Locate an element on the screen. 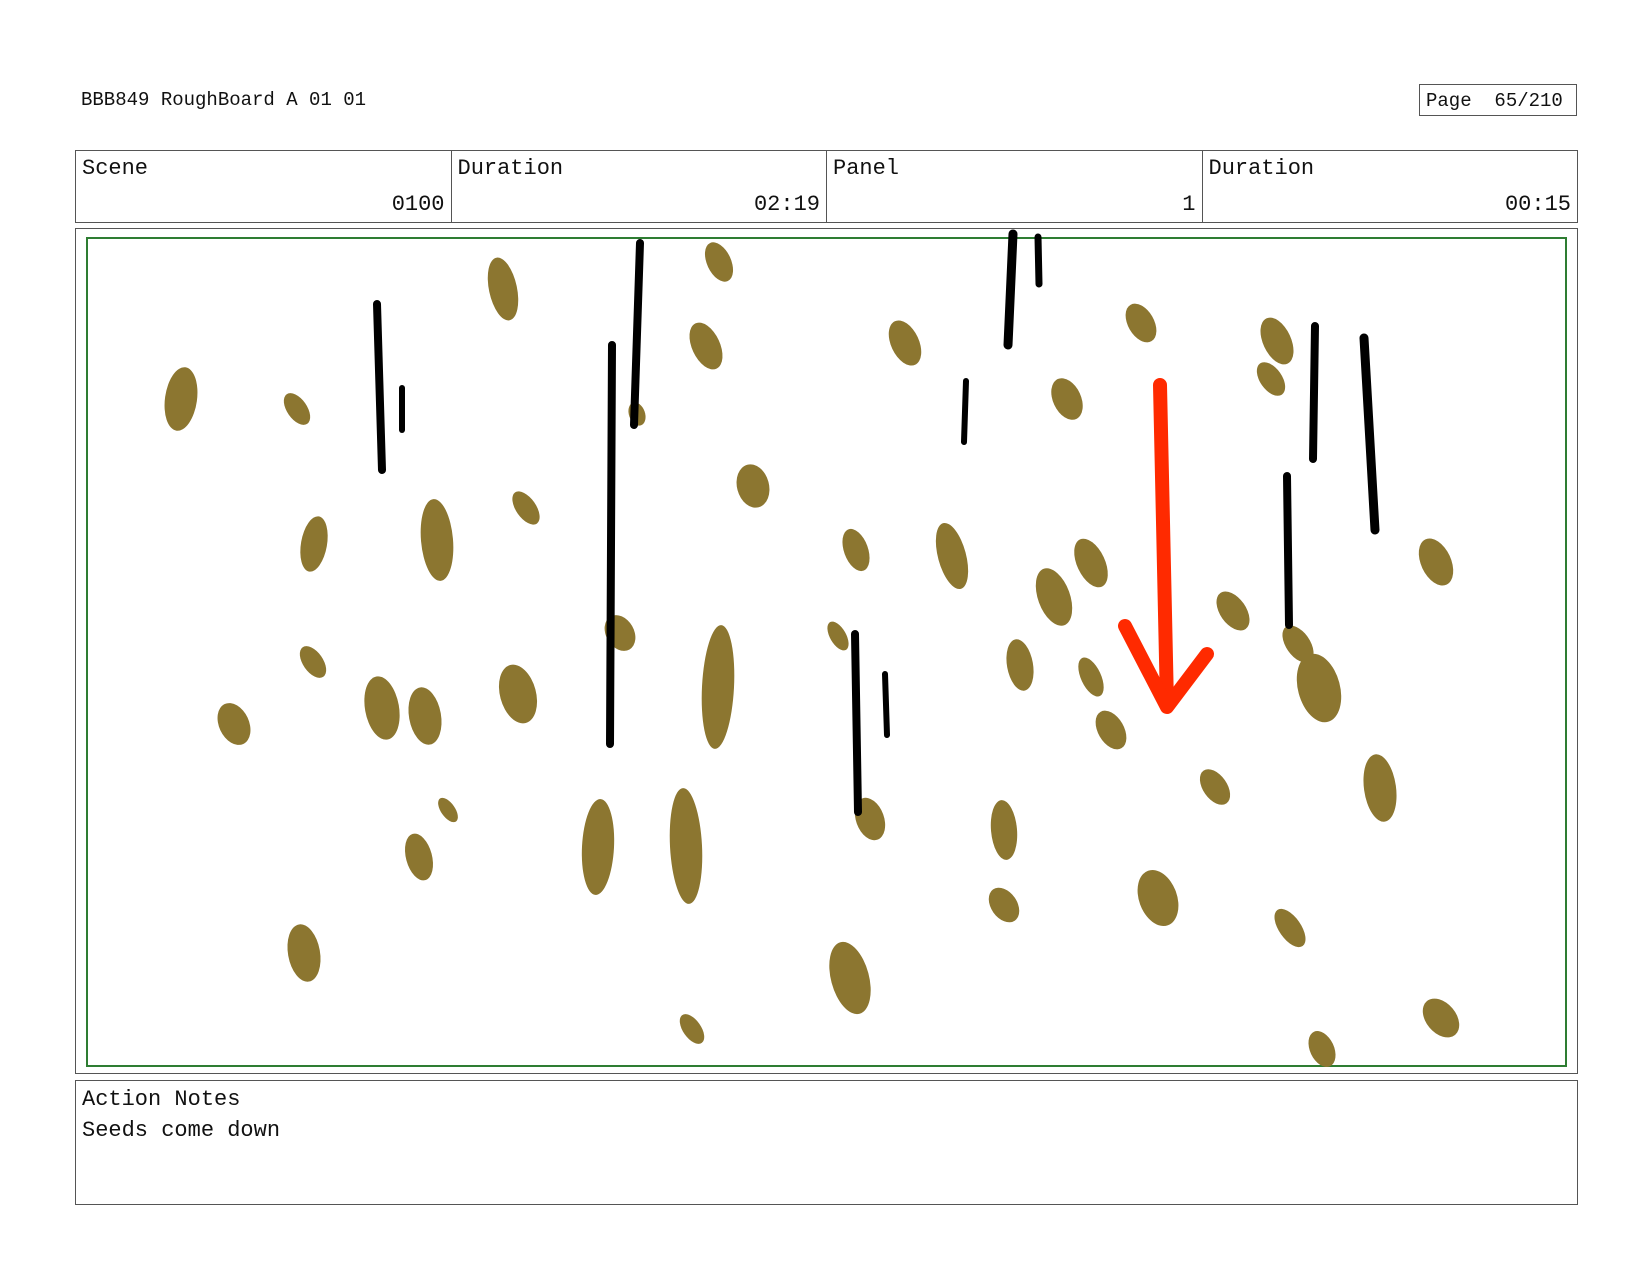 This screenshot has height=1275, width=1650. action-notes-label: Action Notes is located at coordinates (161, 1099).